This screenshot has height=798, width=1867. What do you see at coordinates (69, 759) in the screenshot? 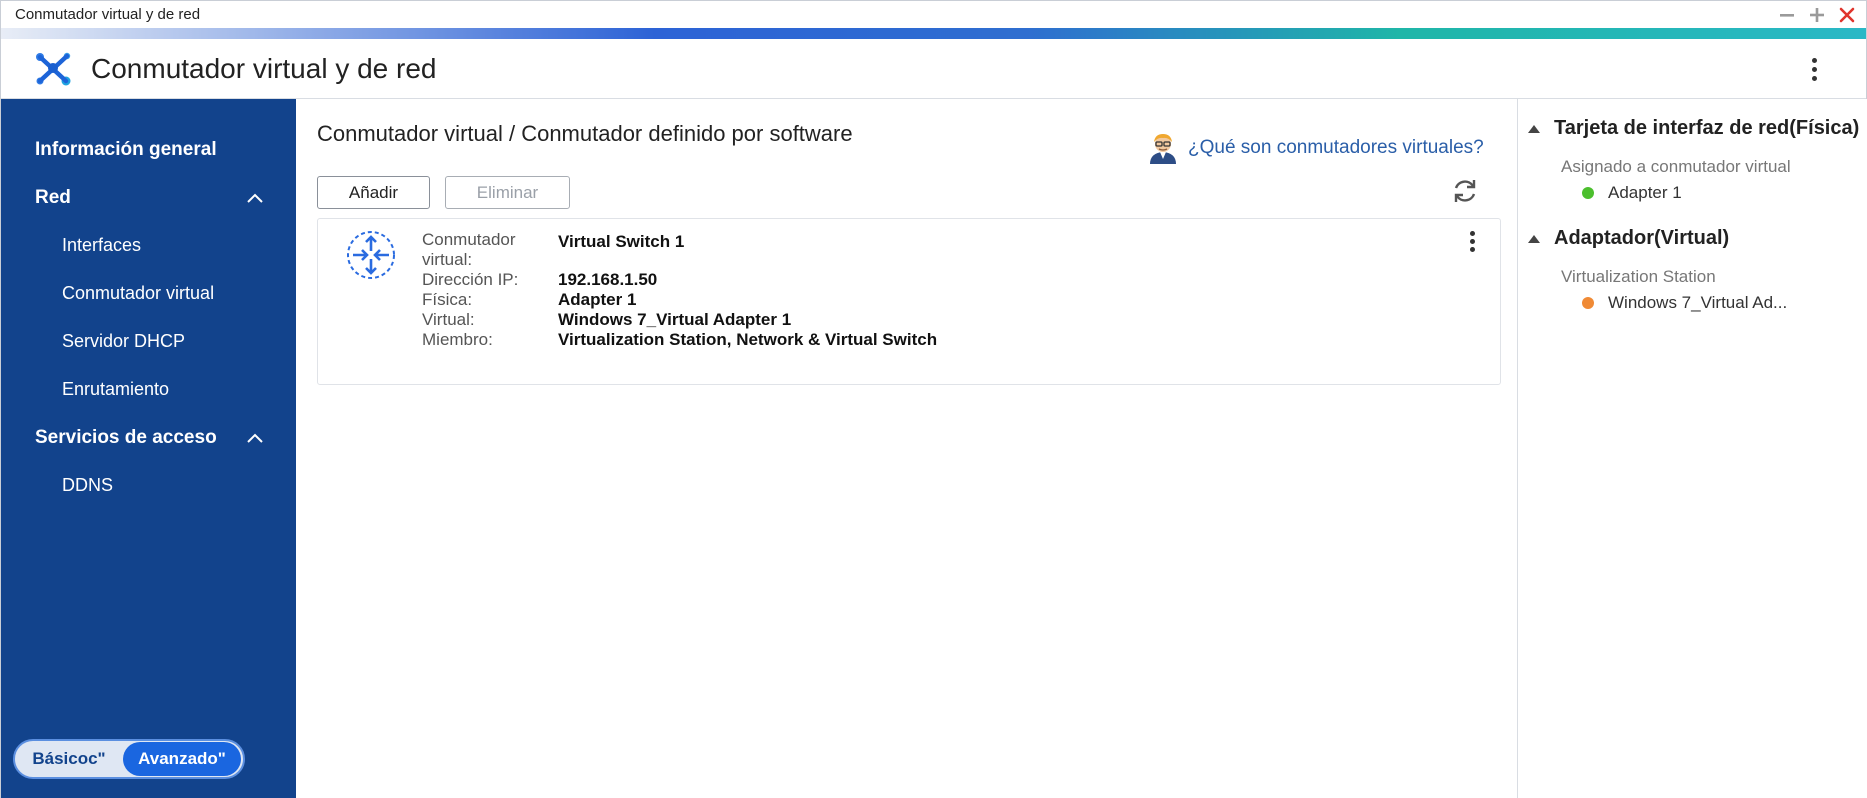
I see `mode-basic-button: Básicoc"` at bounding box center [69, 759].